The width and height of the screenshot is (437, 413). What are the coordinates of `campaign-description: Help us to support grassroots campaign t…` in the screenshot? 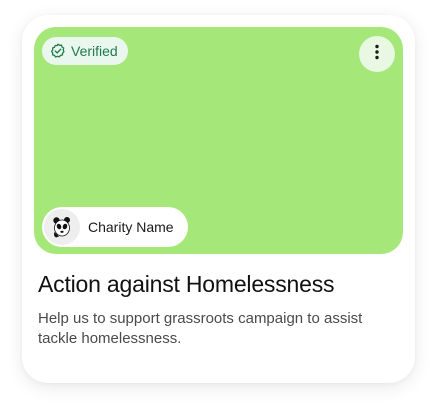 It's located at (200, 328).